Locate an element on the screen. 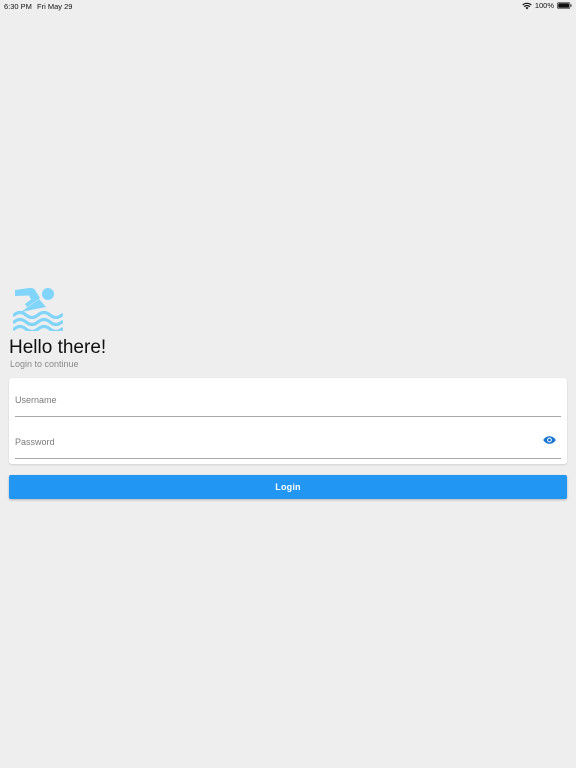  status-time: 6:30 PM is located at coordinates (18, 6).